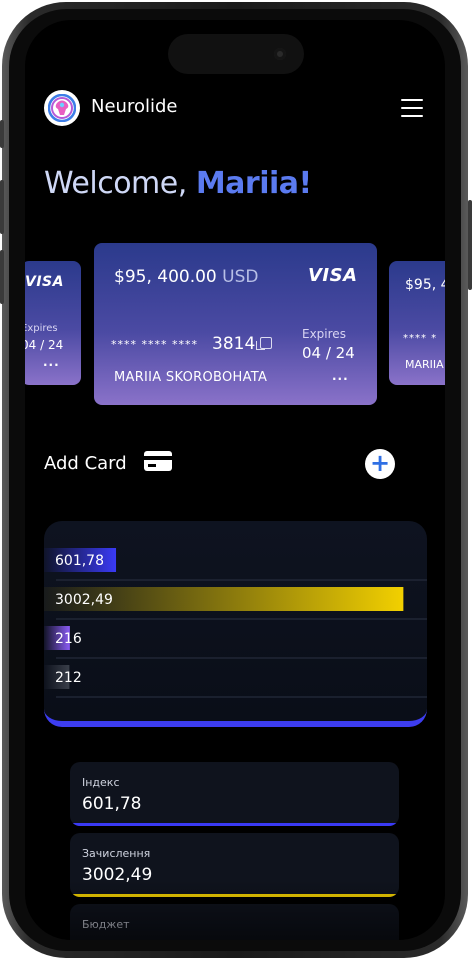 The image size is (472, 962). I want to click on card-balance: $95, 4, so click(425, 285).